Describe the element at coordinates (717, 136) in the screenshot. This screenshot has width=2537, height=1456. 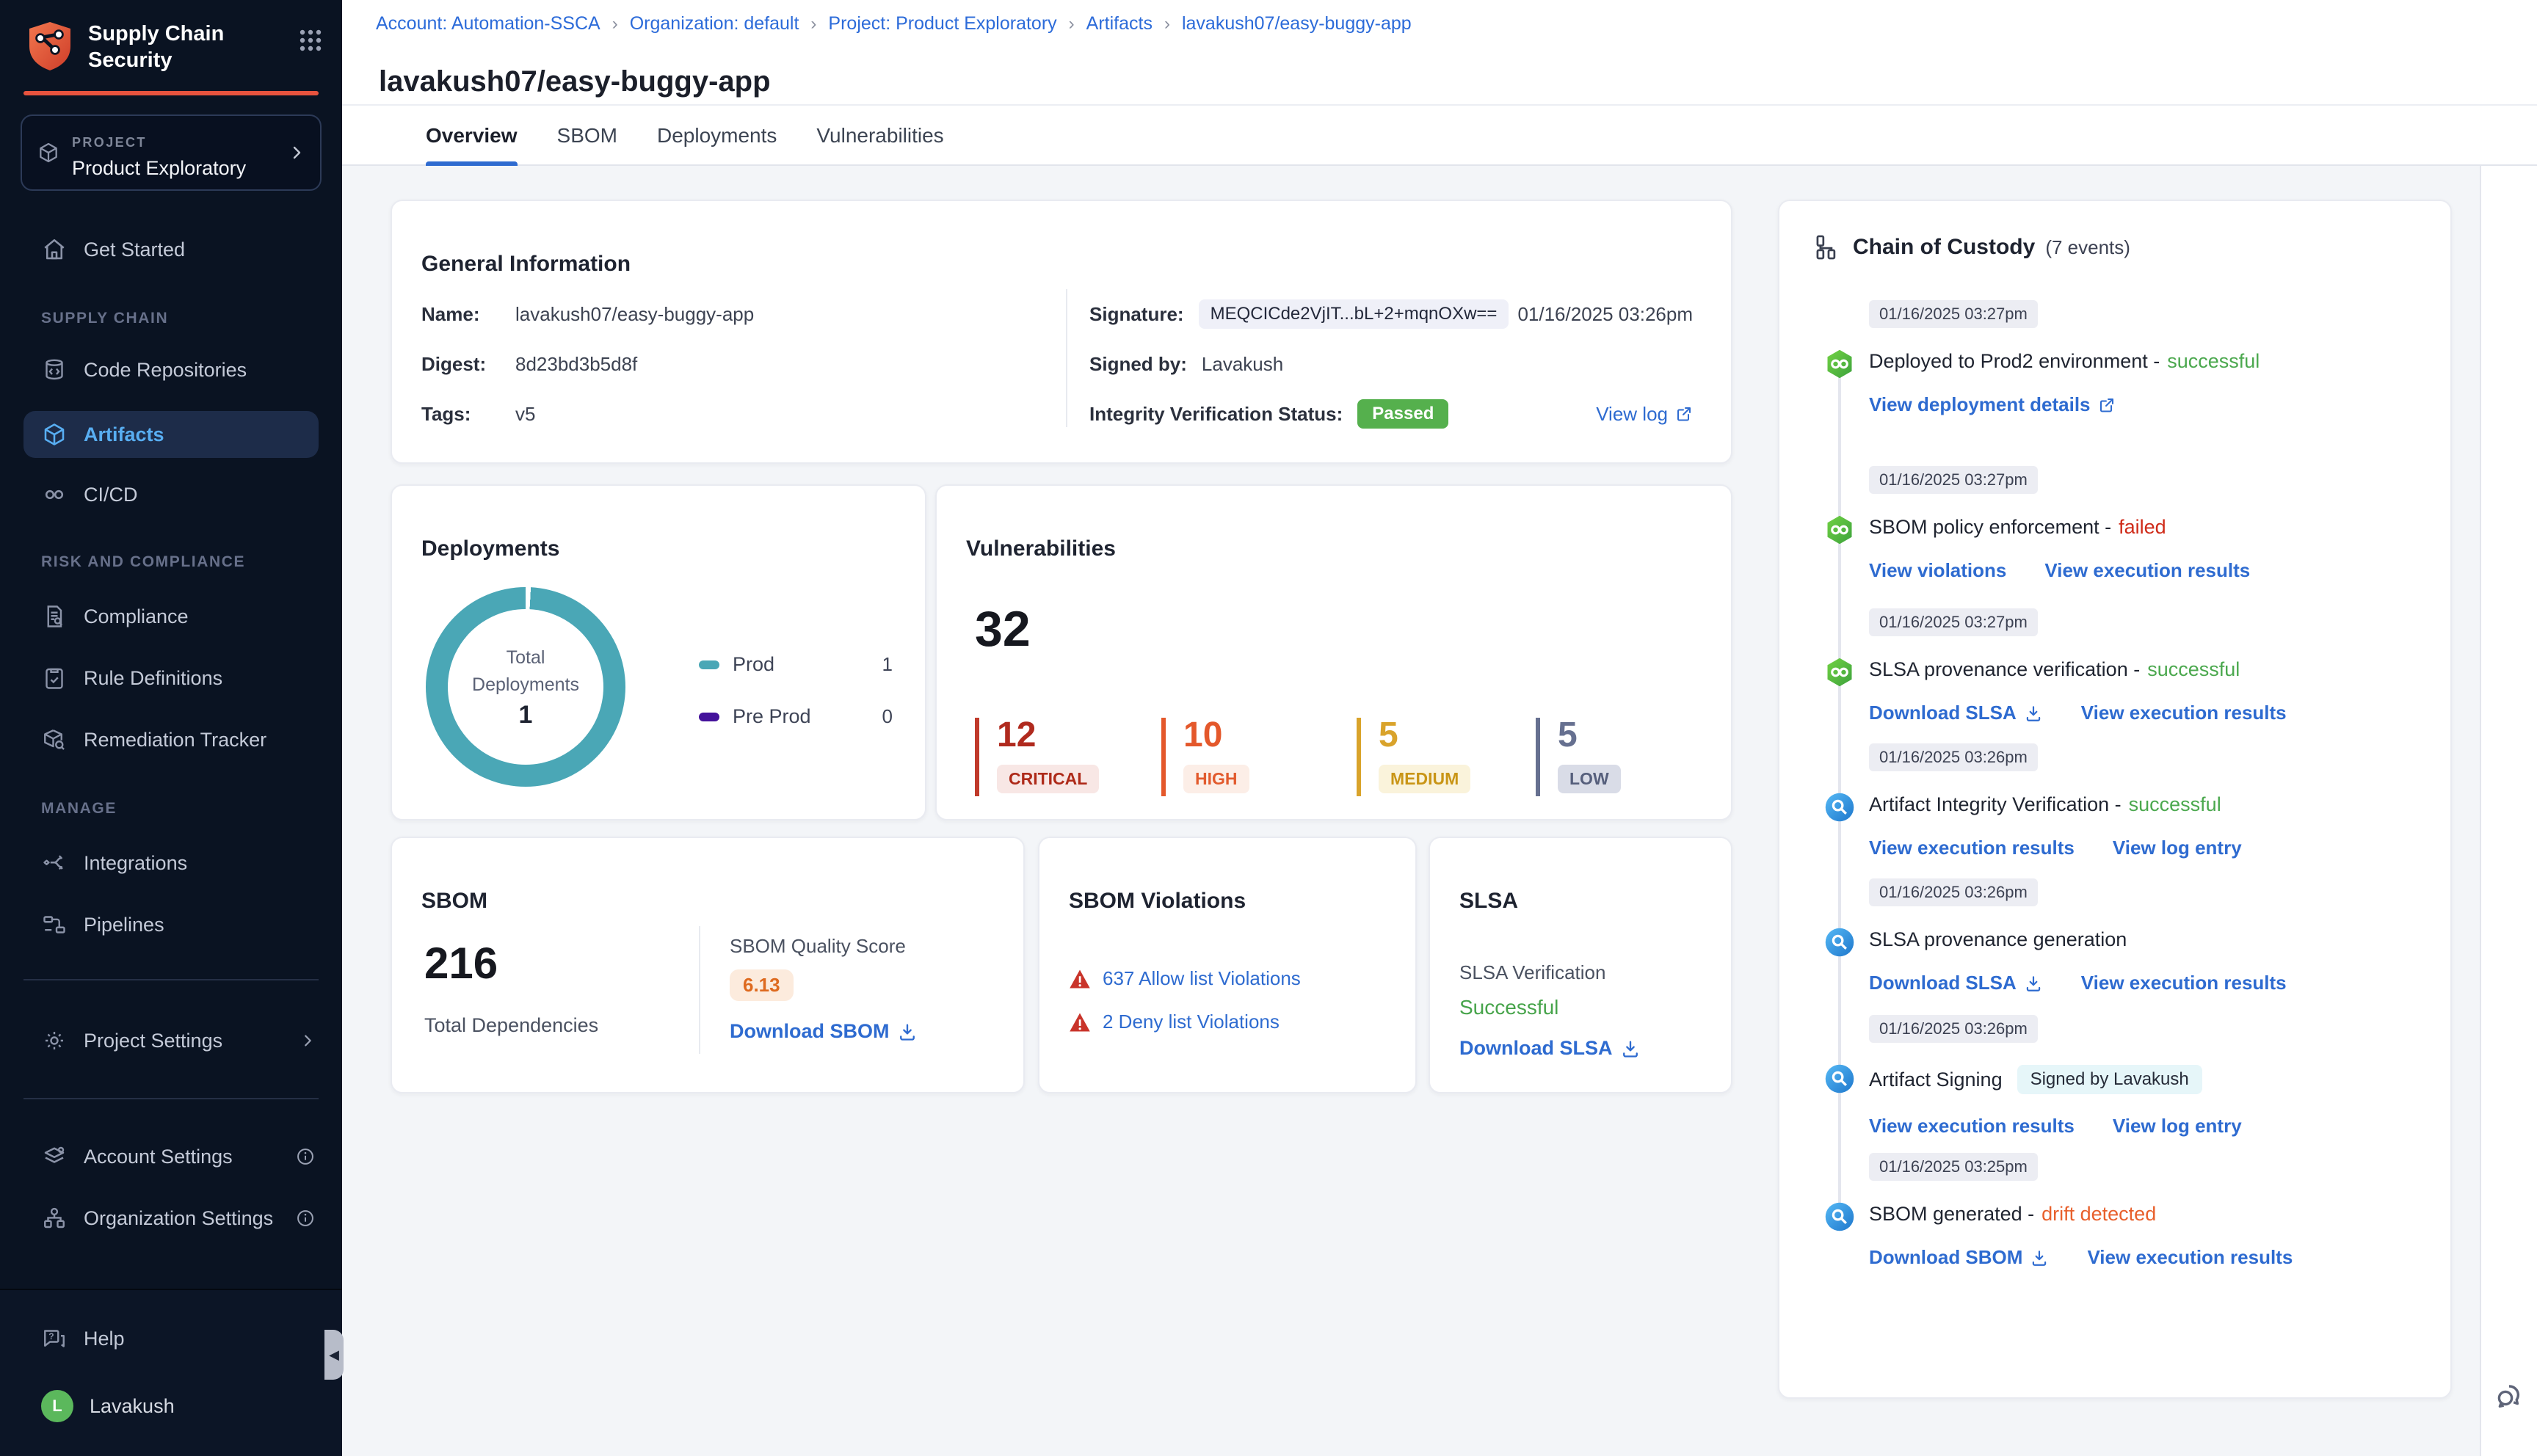
I see `tab-deployments: Deployments` at that location.